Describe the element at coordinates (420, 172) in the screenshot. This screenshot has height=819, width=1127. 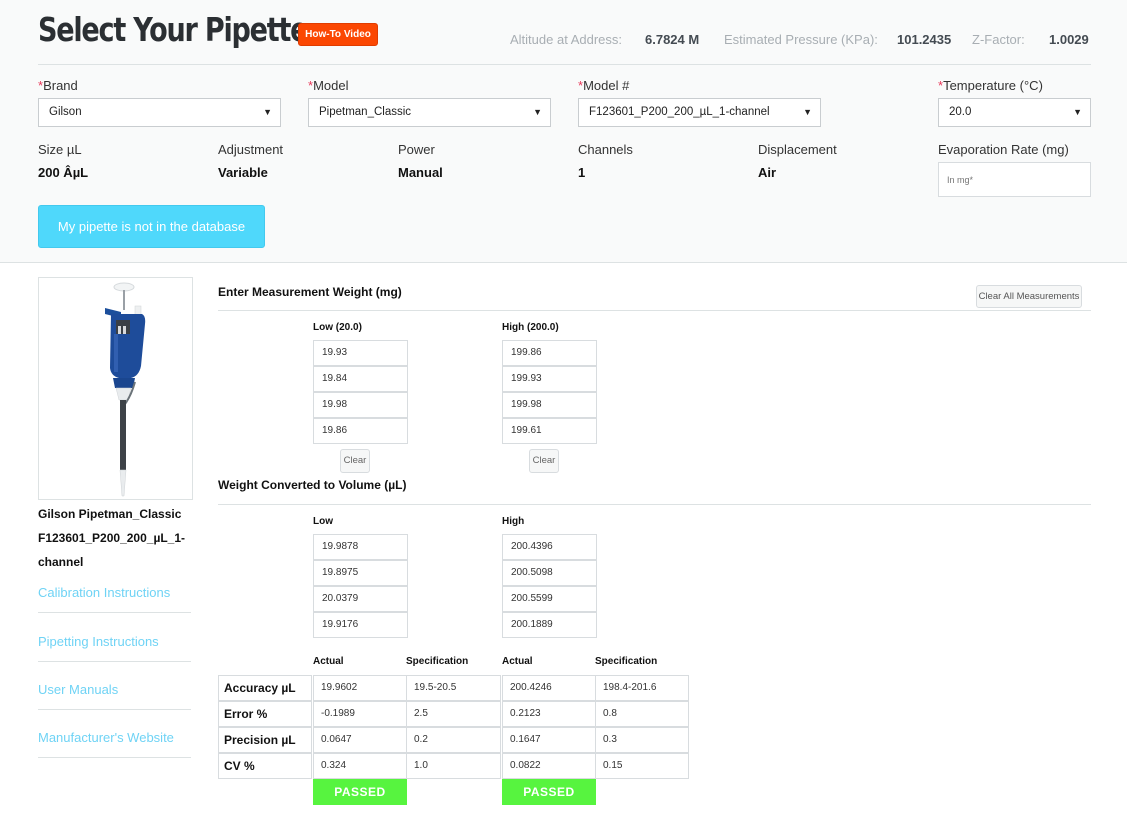
I see `power-value: Manual` at that location.